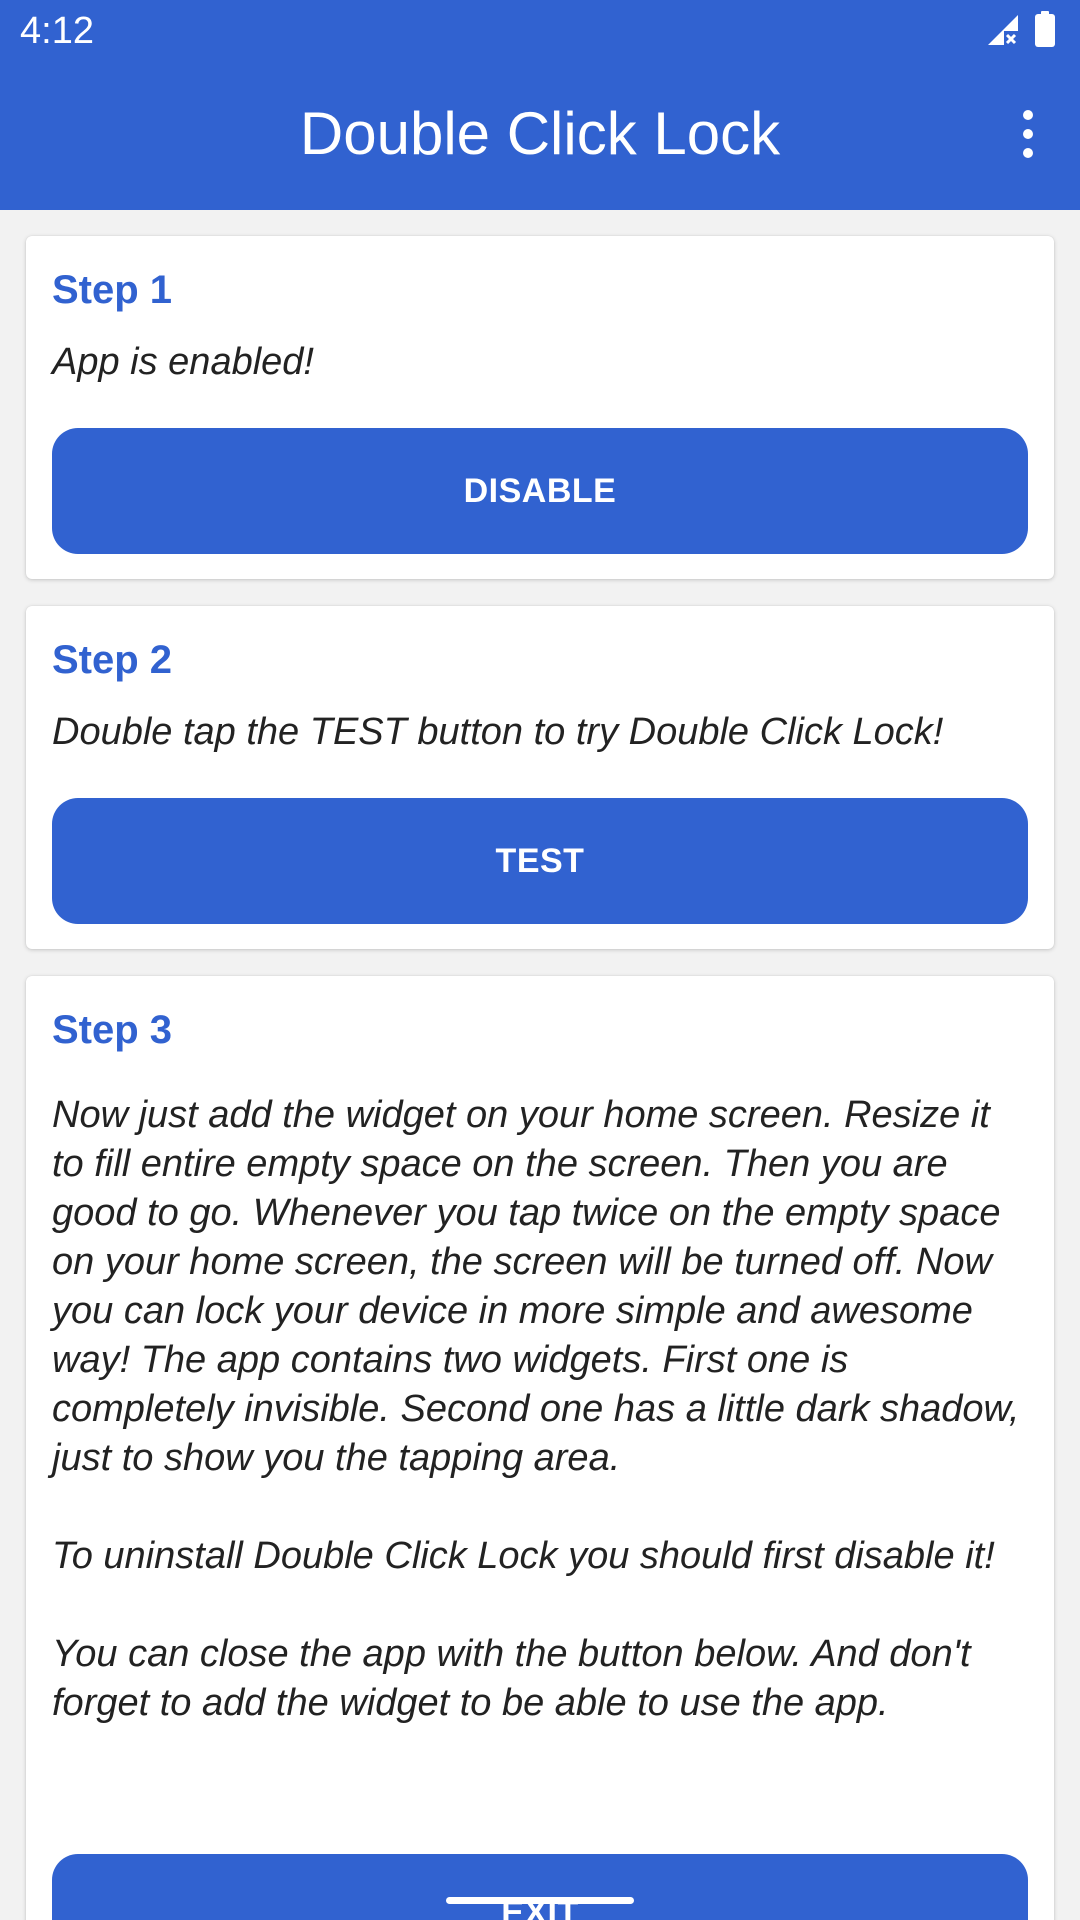 The height and width of the screenshot is (1920, 1080). I want to click on status-bar: 4:12, so click(540, 32).